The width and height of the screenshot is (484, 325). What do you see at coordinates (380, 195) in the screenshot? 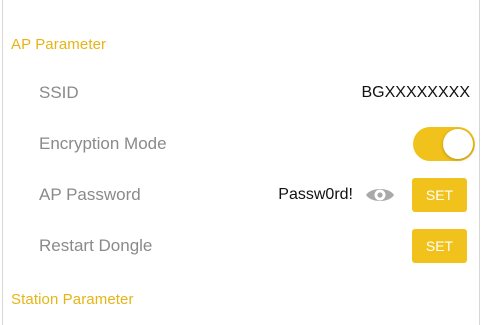
I see `eye-icon` at bounding box center [380, 195].